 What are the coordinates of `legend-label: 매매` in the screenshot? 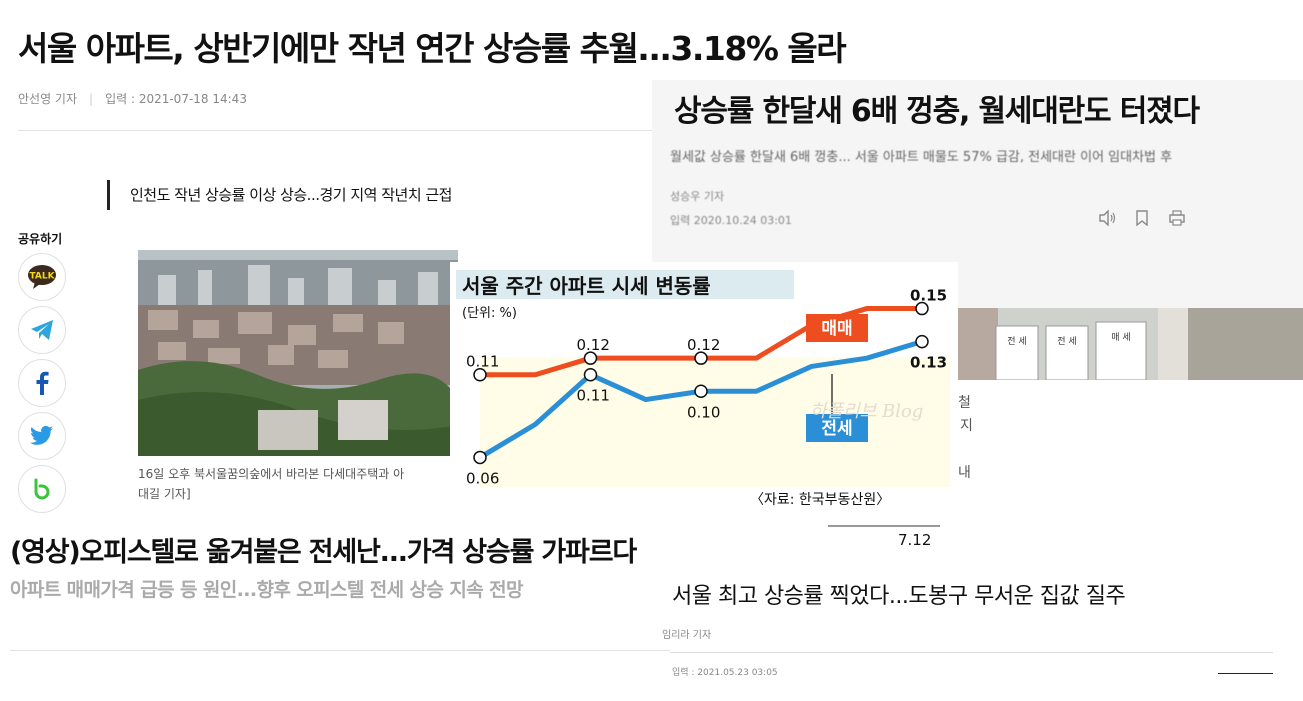 It's located at (836, 329).